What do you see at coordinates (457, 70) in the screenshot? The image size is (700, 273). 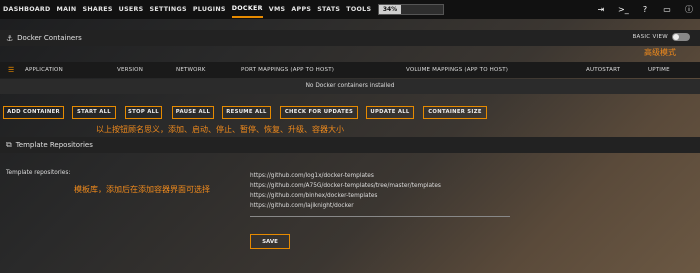 I see `col-volume-mappings: VOLUME MAPPINGS (APP TO HOST)` at bounding box center [457, 70].